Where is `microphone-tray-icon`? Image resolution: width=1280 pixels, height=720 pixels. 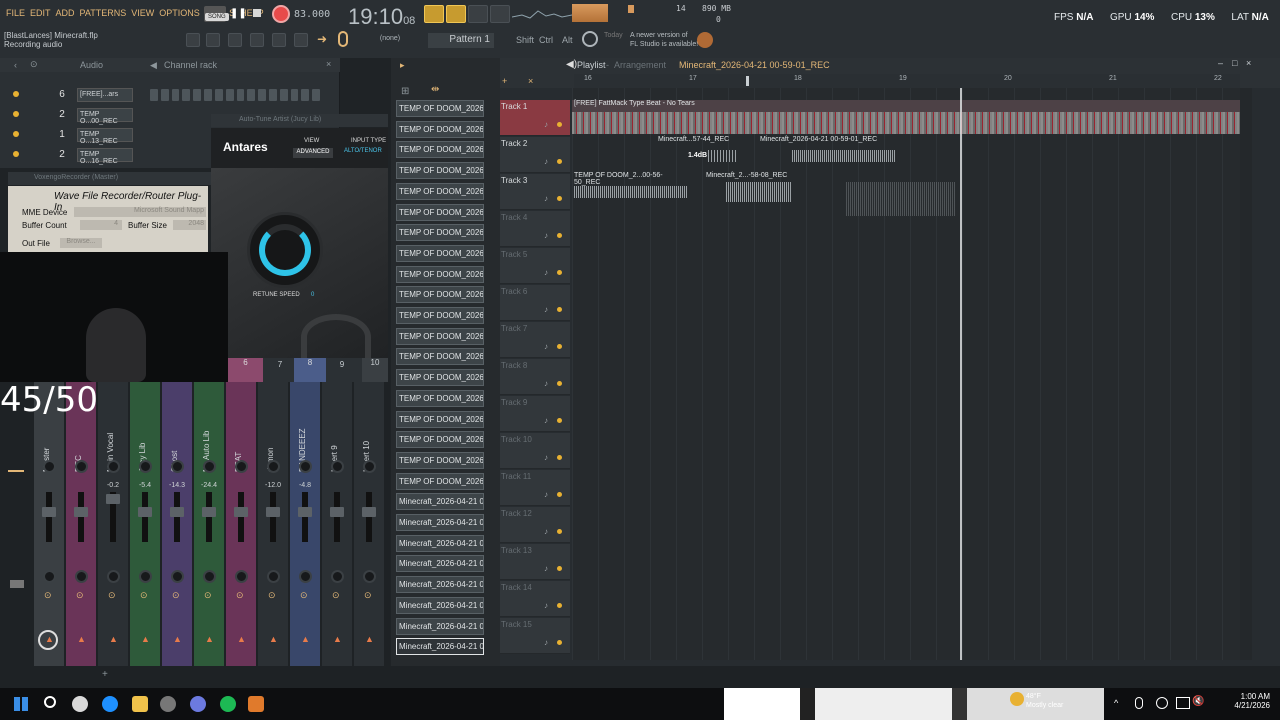
microphone-tray-icon is located at coordinates (1139, 703).